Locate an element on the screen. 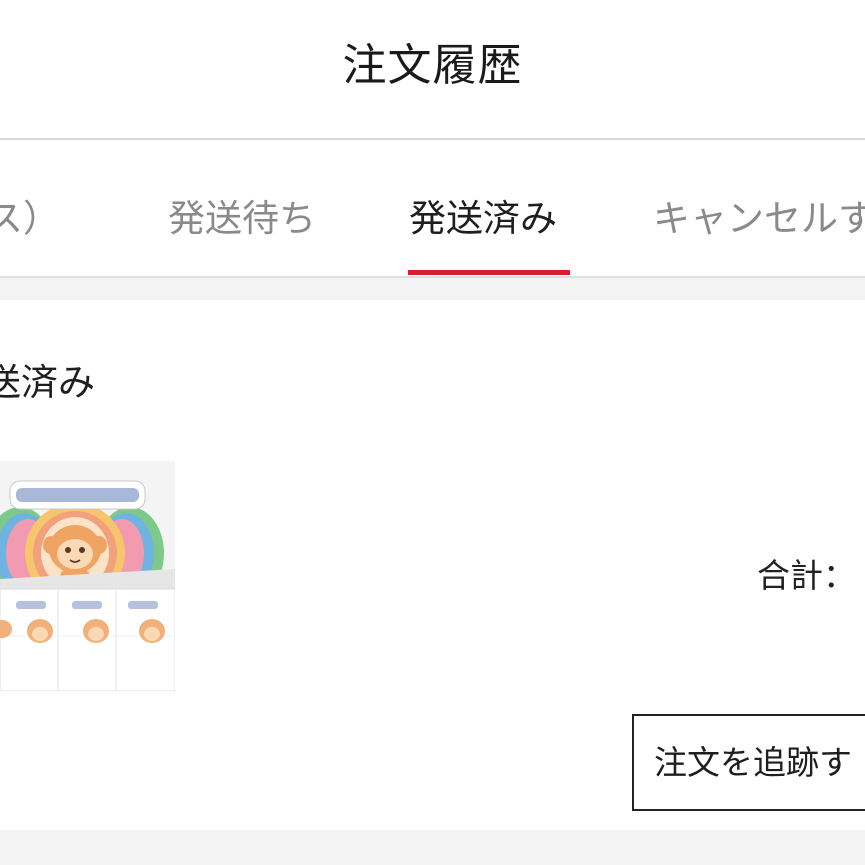 The height and width of the screenshot is (865, 865). section-gap is located at coordinates (432, 289).